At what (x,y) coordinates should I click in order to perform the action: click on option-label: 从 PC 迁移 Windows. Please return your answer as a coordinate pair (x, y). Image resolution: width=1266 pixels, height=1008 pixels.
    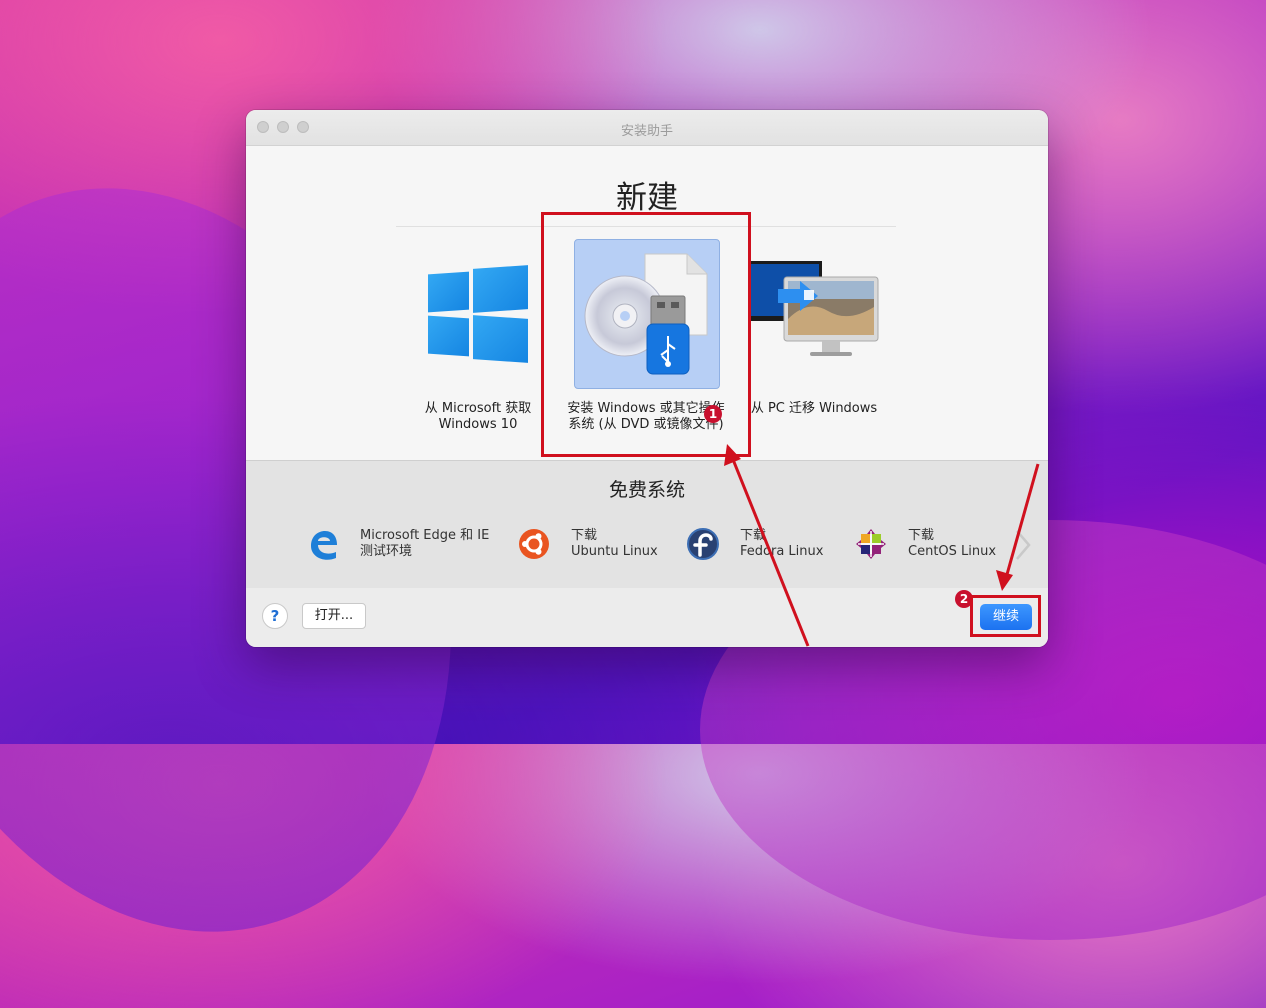
    Looking at the image, I should click on (814, 408).